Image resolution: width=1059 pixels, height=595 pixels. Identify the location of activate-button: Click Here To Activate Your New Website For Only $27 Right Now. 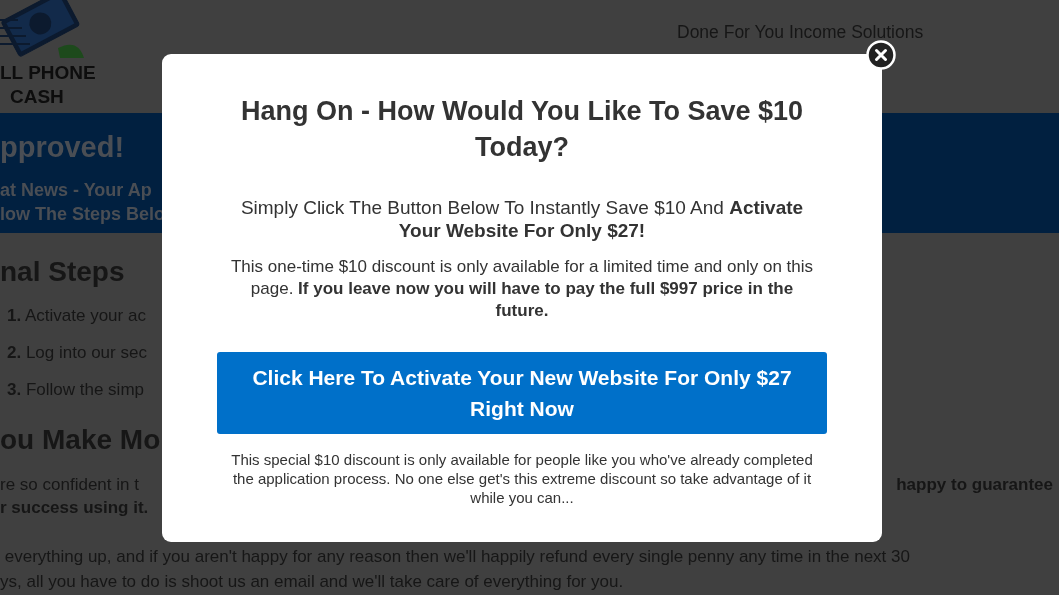
(522, 393).